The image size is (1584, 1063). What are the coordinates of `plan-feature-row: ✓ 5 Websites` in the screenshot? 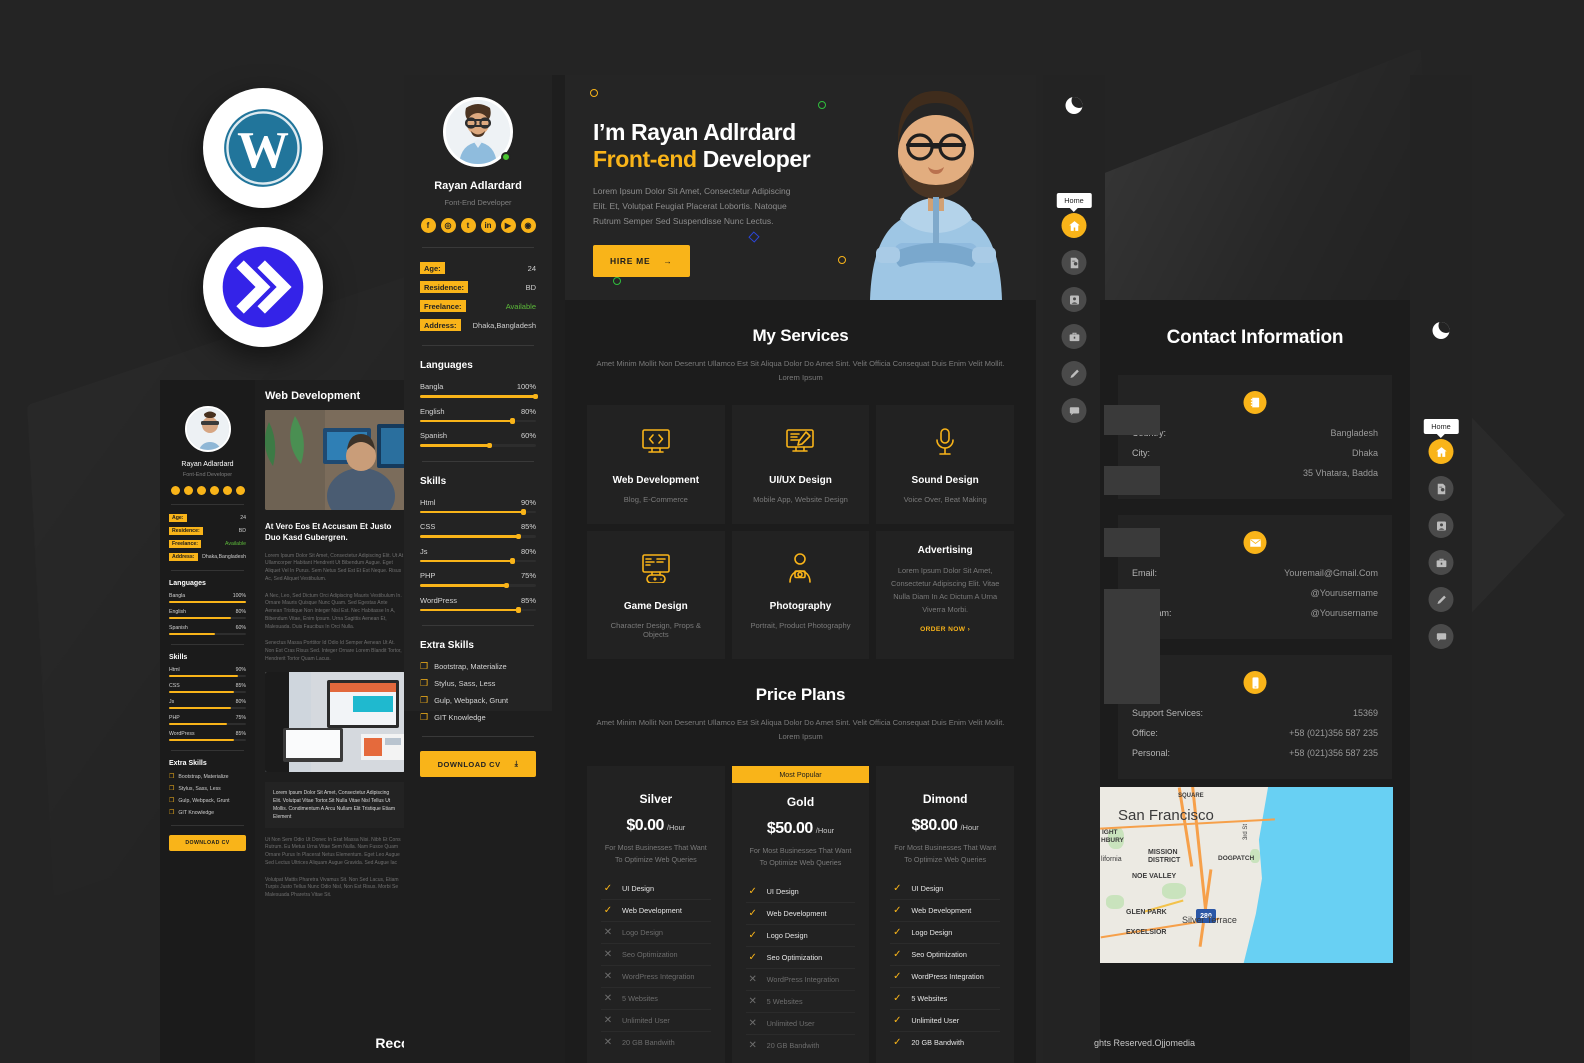 It's located at (945, 999).